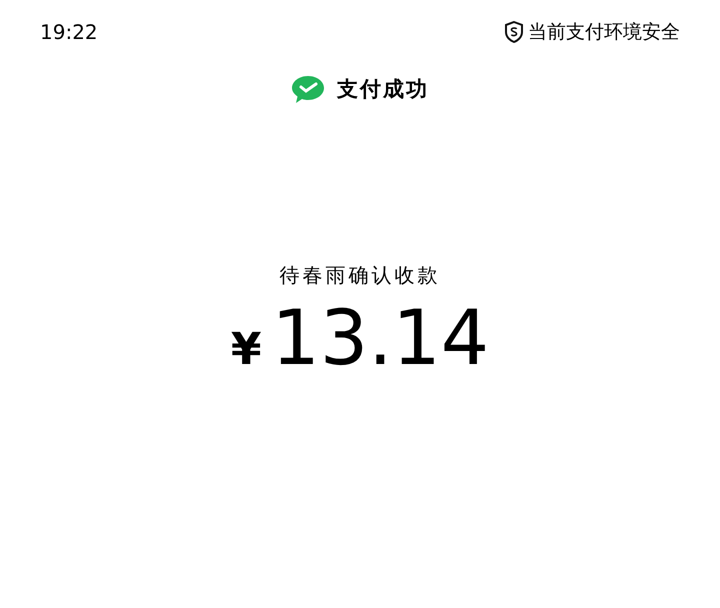  Describe the element at coordinates (604, 32) in the screenshot. I see `security-status: 当前支付环境安全` at that location.